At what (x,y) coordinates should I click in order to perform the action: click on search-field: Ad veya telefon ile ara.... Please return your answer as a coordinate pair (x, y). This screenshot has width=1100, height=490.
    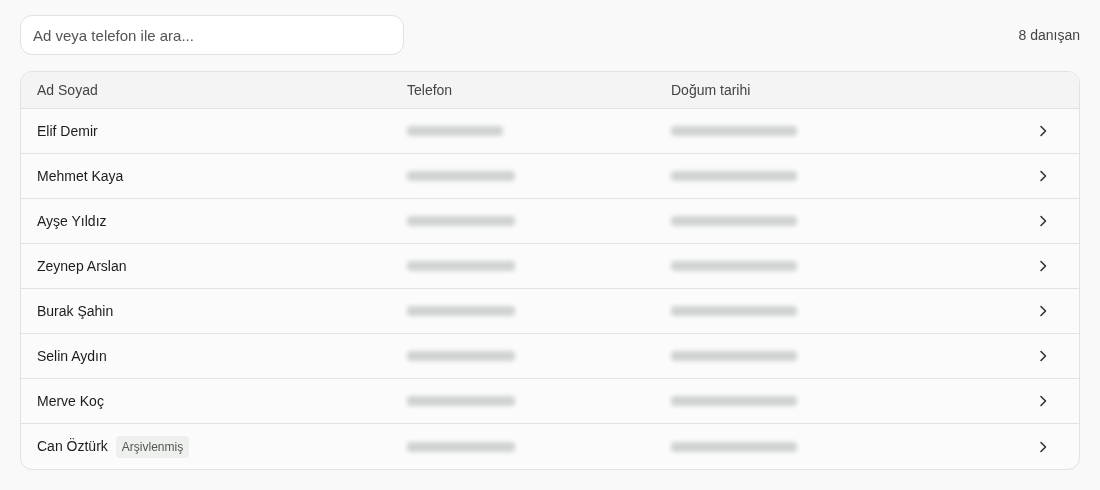
    Looking at the image, I should click on (212, 35).